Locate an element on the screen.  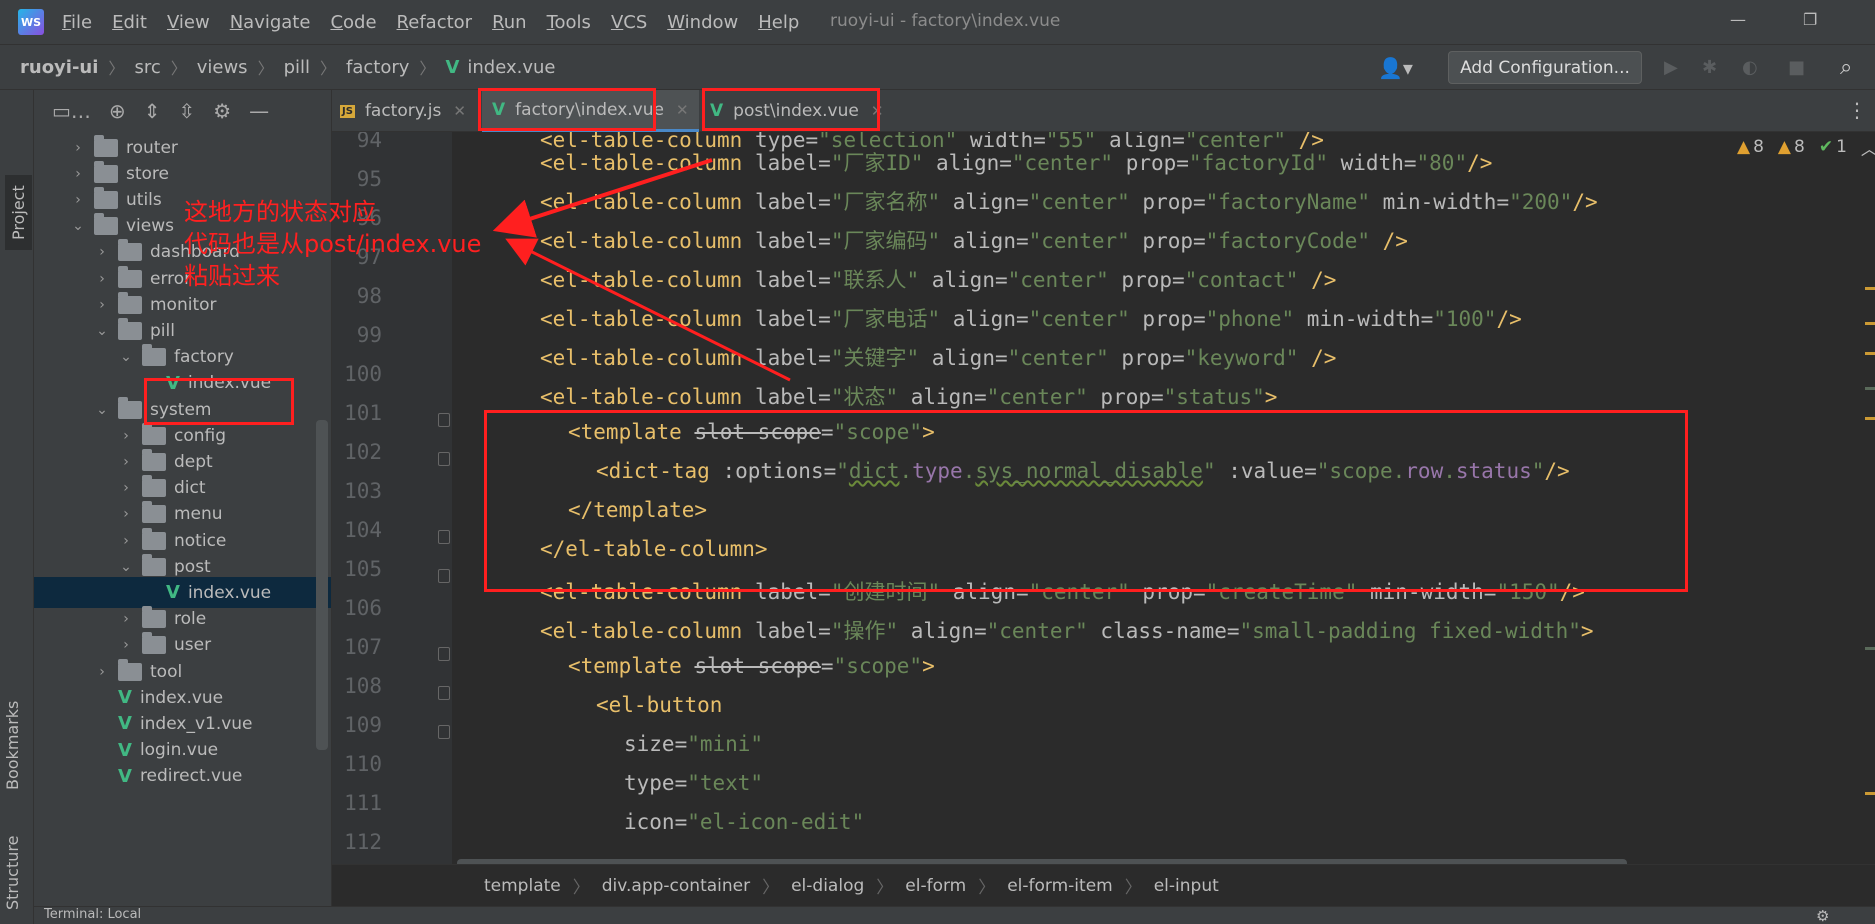
bookmarks-tool-tab: Bookmarks is located at coordinates (12, 745).